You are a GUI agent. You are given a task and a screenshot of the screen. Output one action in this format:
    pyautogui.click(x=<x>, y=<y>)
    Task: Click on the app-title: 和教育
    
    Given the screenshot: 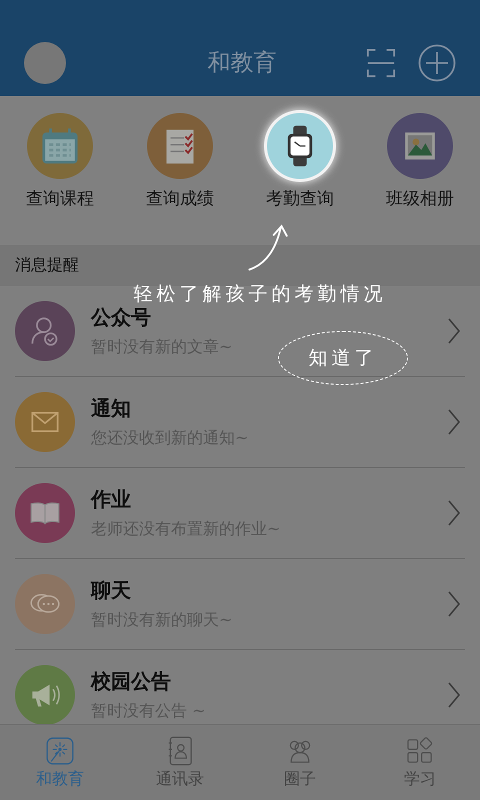 What is the action you would take?
    pyautogui.click(x=242, y=63)
    